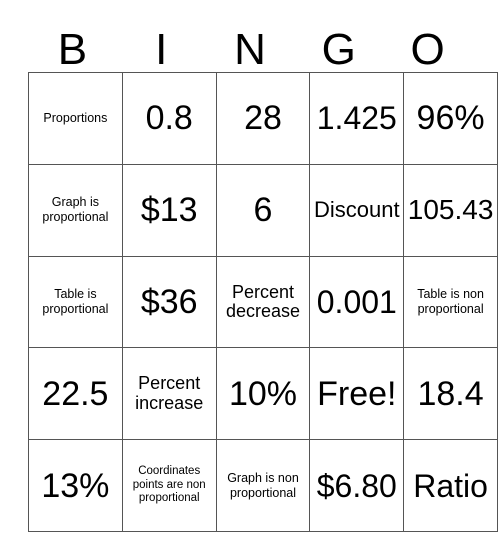 This screenshot has width=500, height=544. I want to click on bingo-cell-text: $36, so click(169, 301).